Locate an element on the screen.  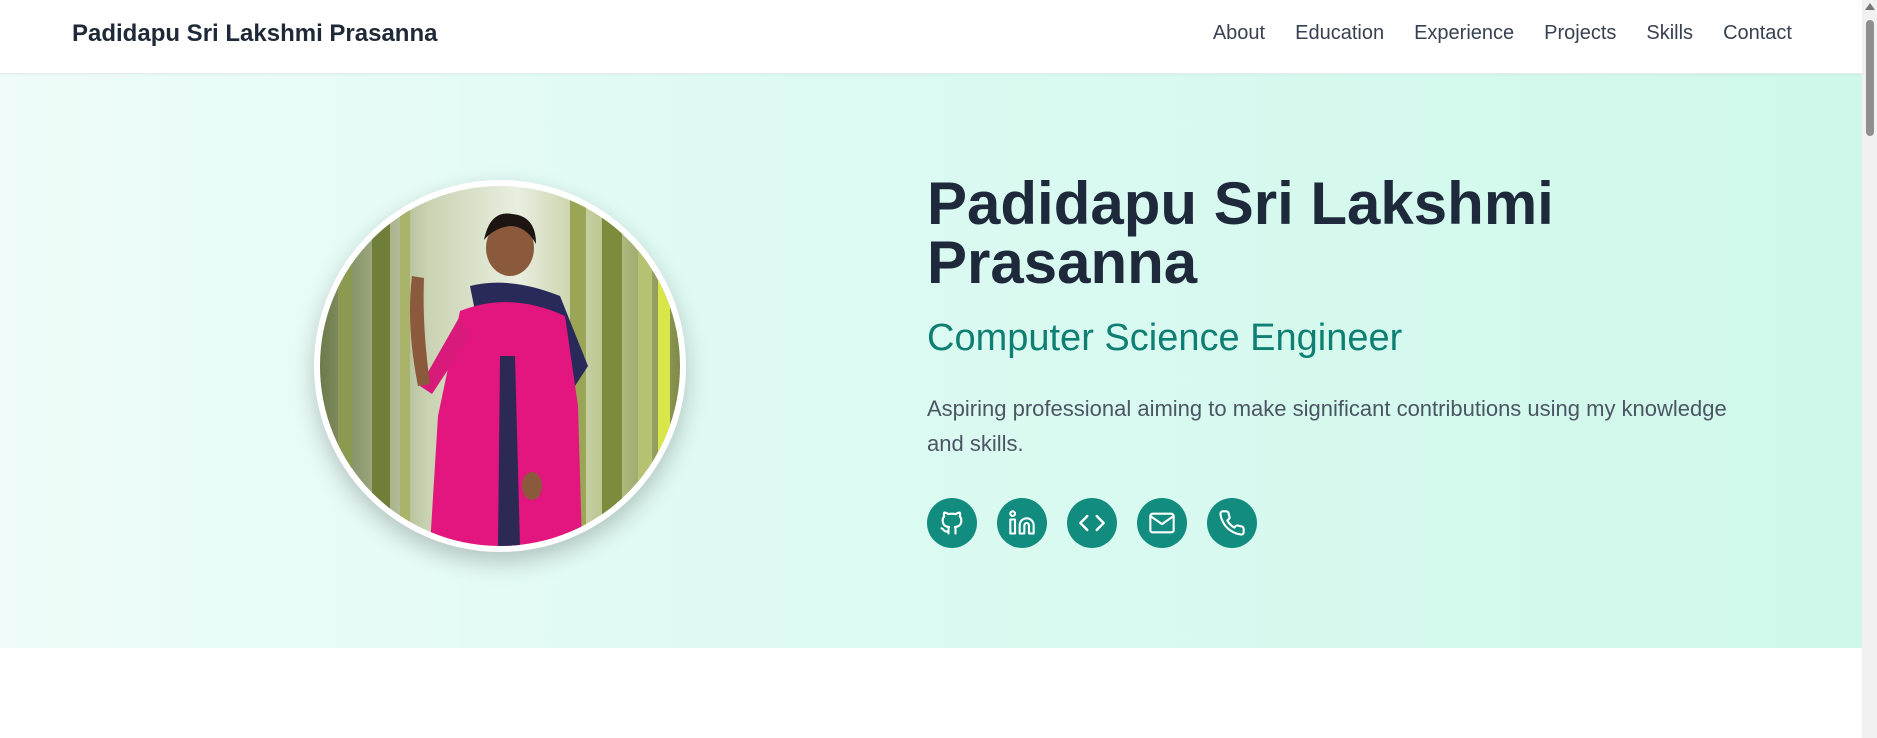
scrollbar-thumb is located at coordinates (1870, 78).